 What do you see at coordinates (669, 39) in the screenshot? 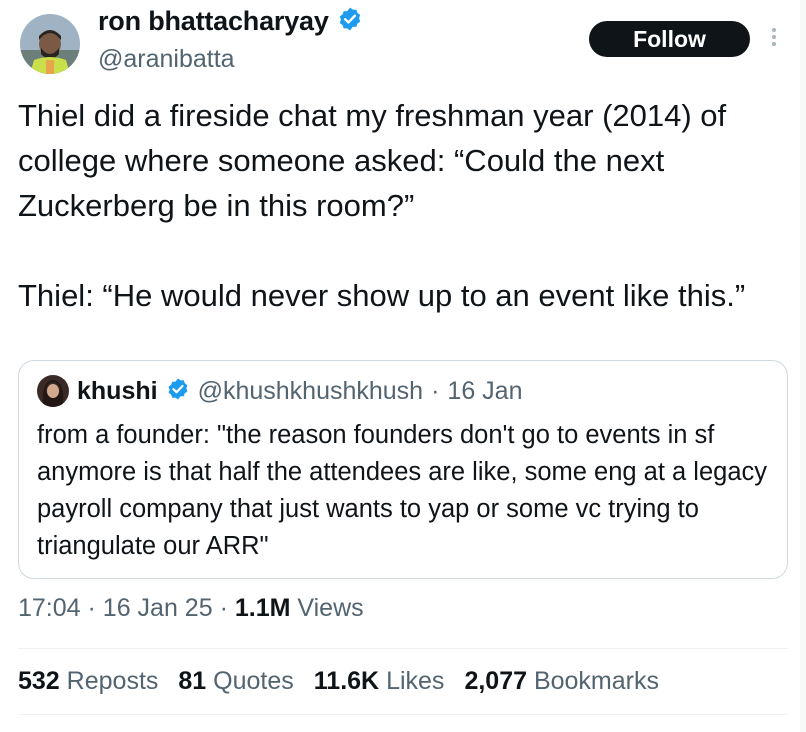
I see `follow-button: Follow` at bounding box center [669, 39].